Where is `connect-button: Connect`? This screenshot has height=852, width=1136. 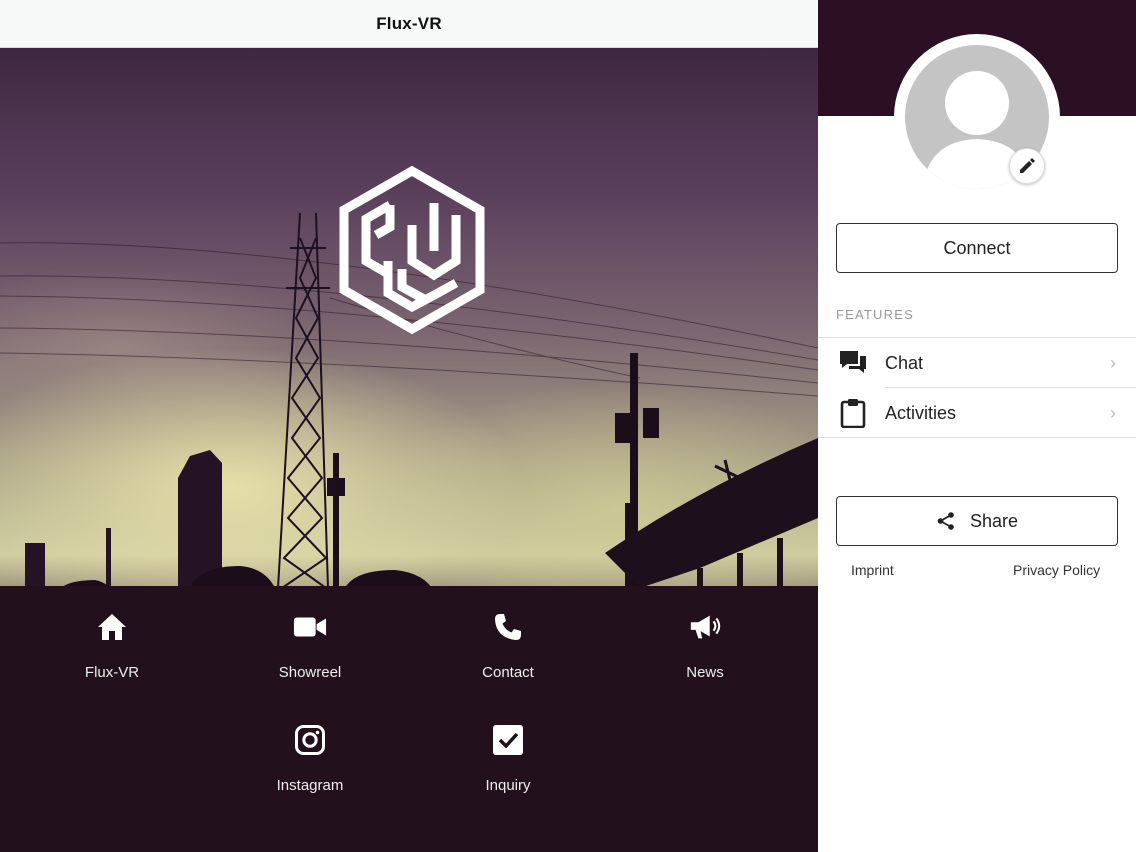
connect-button: Connect is located at coordinates (977, 248).